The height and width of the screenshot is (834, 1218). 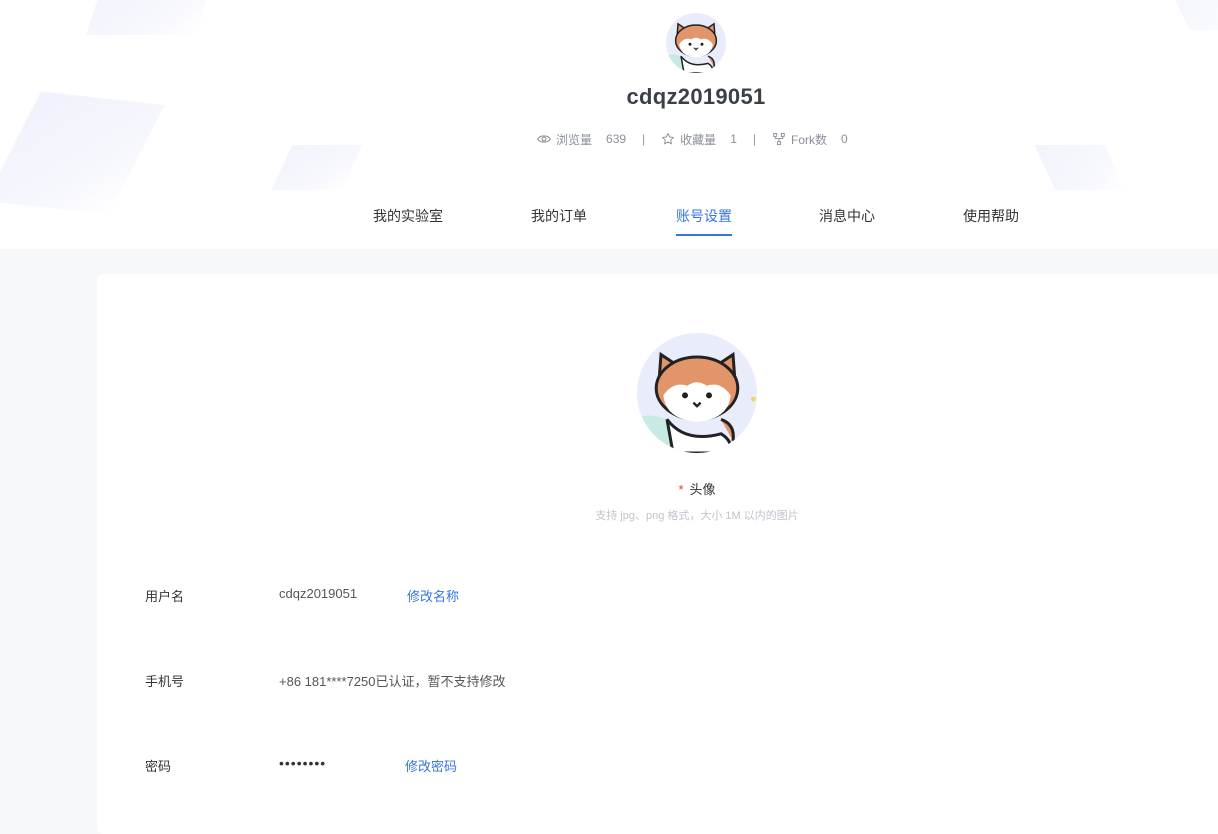 What do you see at coordinates (165, 596) in the screenshot?
I see `username-label: 用户名` at bounding box center [165, 596].